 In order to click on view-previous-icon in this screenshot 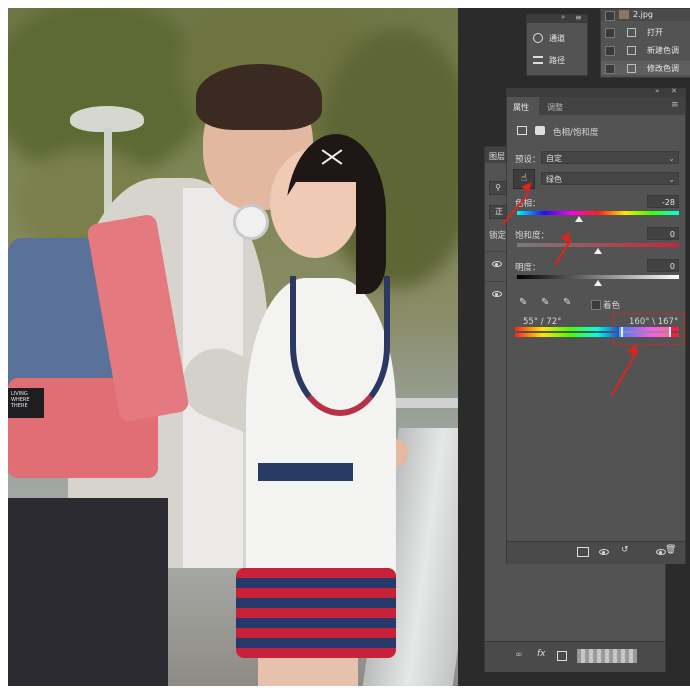, I will do `click(604, 552)`.